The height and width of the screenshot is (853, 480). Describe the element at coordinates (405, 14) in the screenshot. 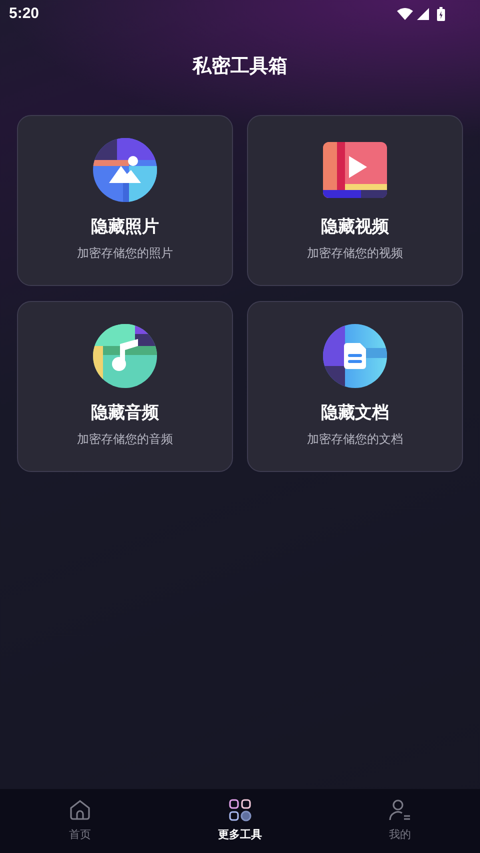

I see `wifi-icon` at that location.